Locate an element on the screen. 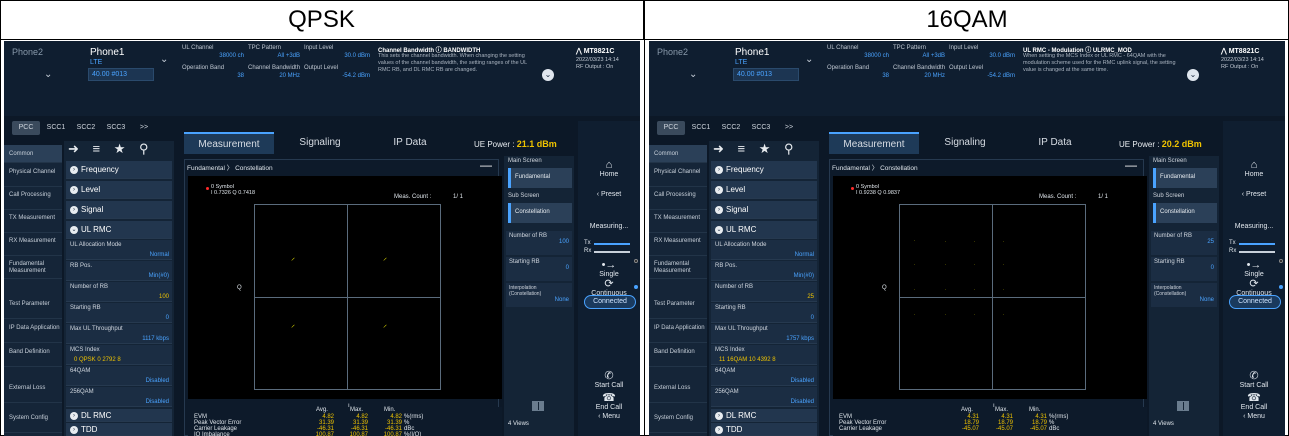  tab-scc2: SCC2 is located at coordinates (86, 128).